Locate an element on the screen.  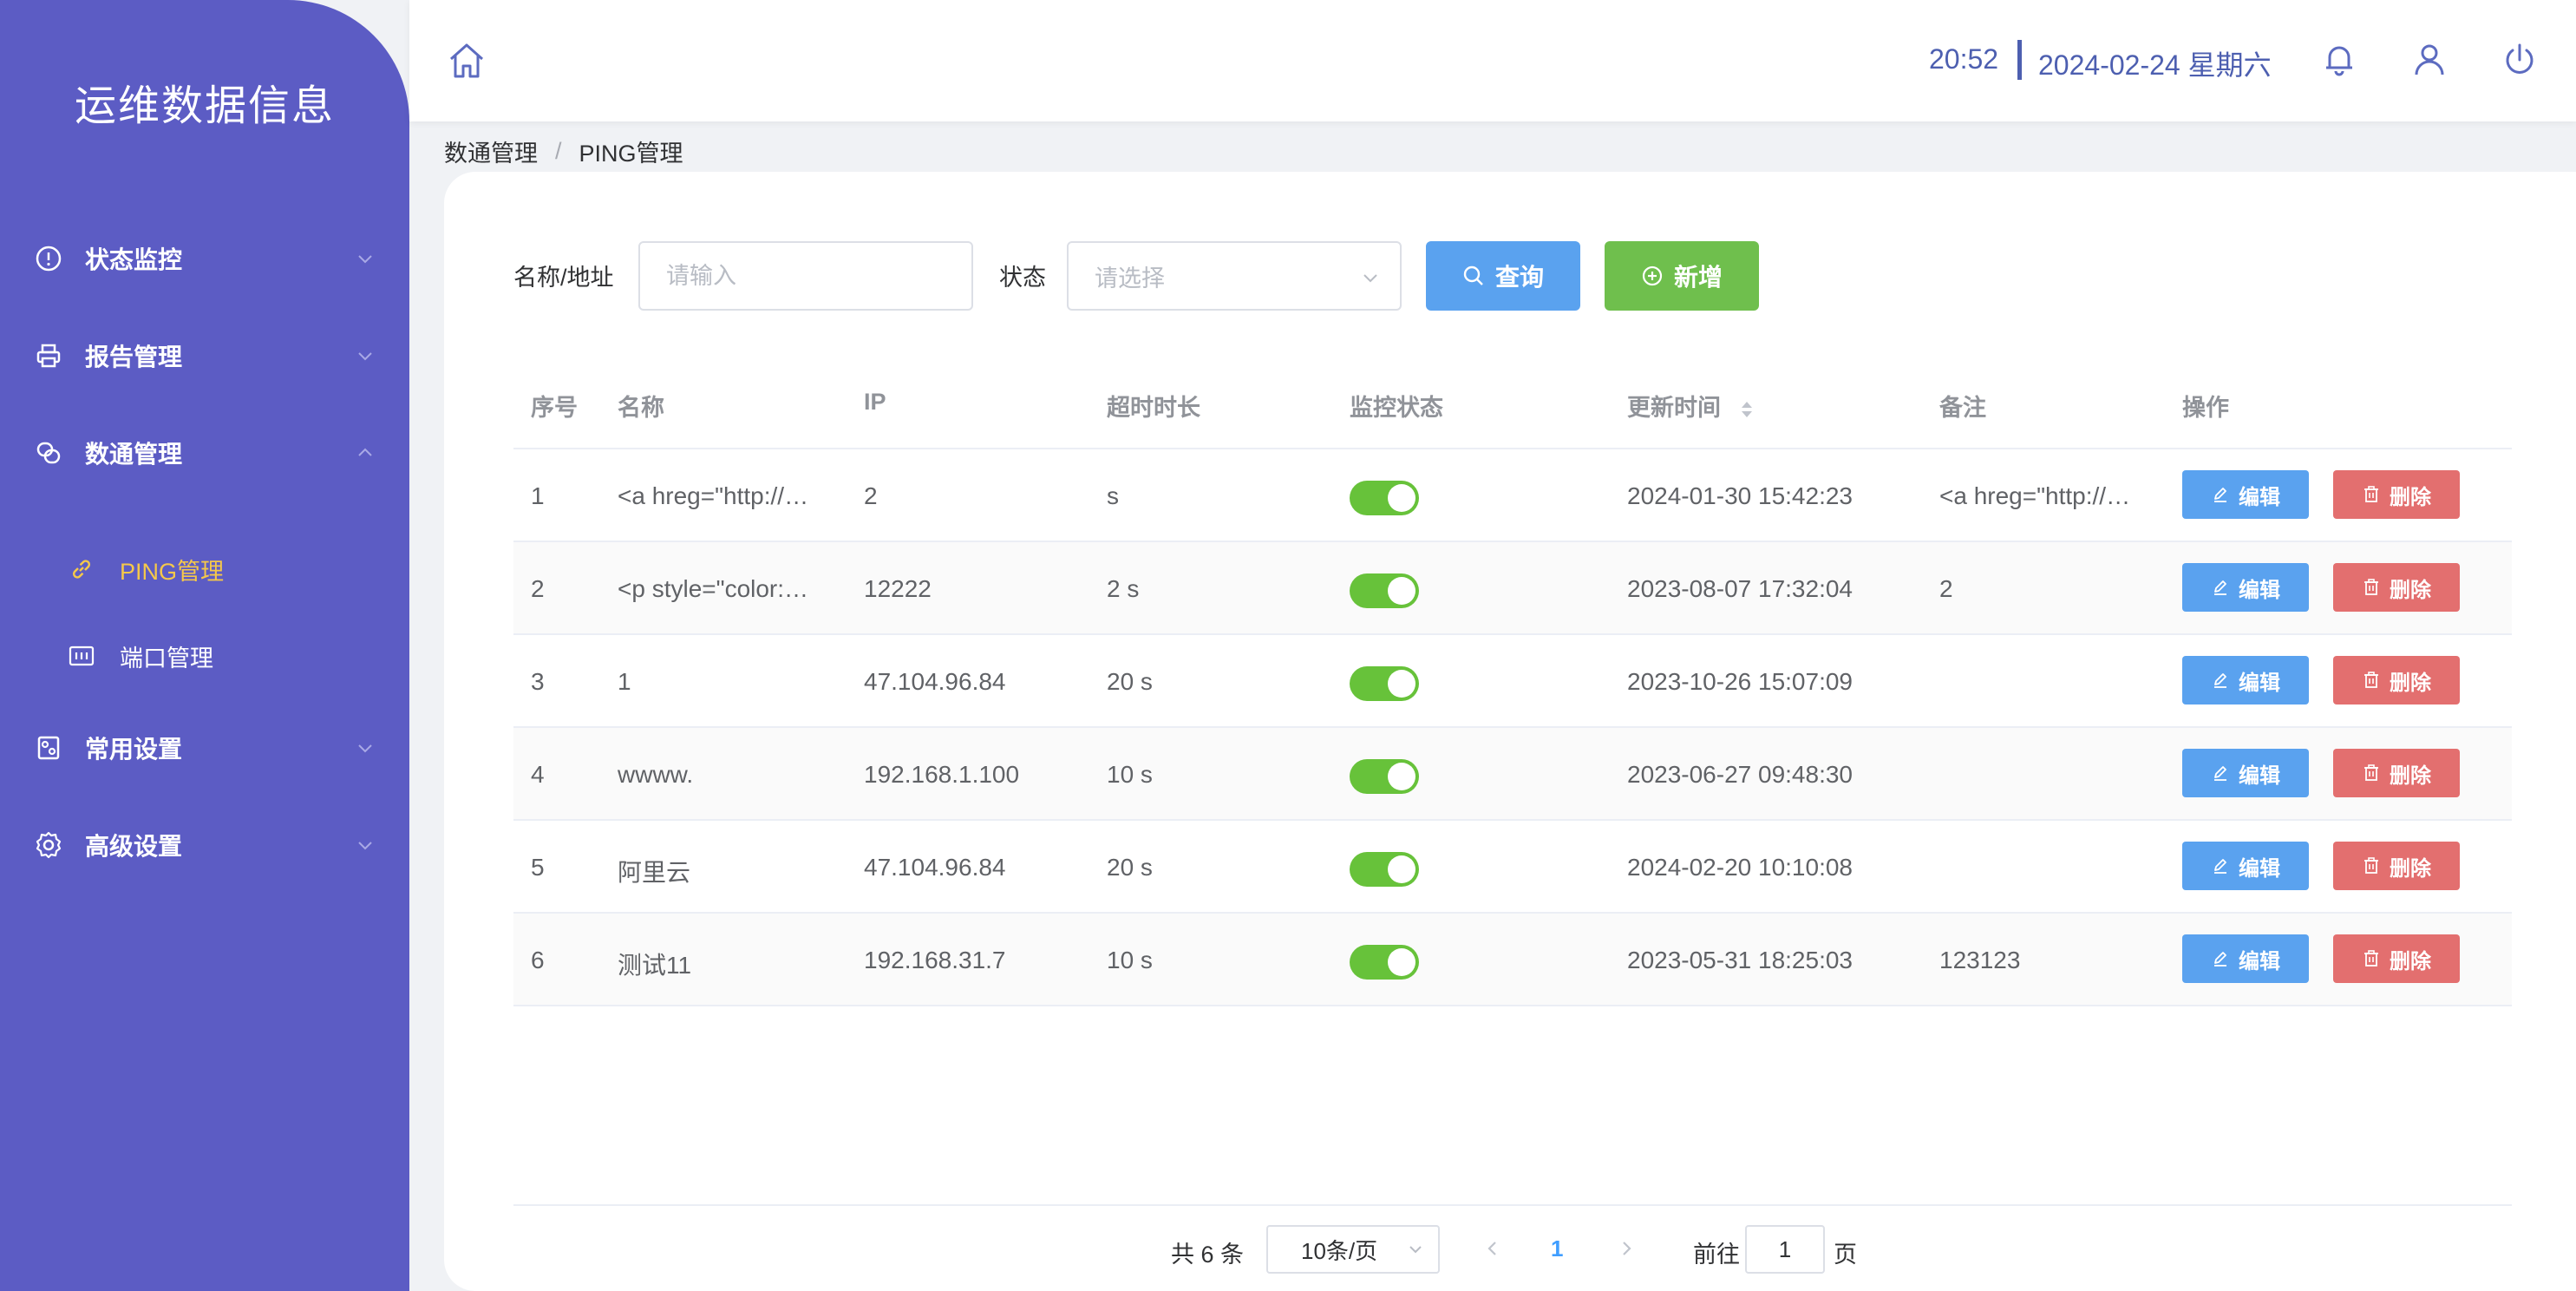
add-button: 新增 is located at coordinates (1682, 276).